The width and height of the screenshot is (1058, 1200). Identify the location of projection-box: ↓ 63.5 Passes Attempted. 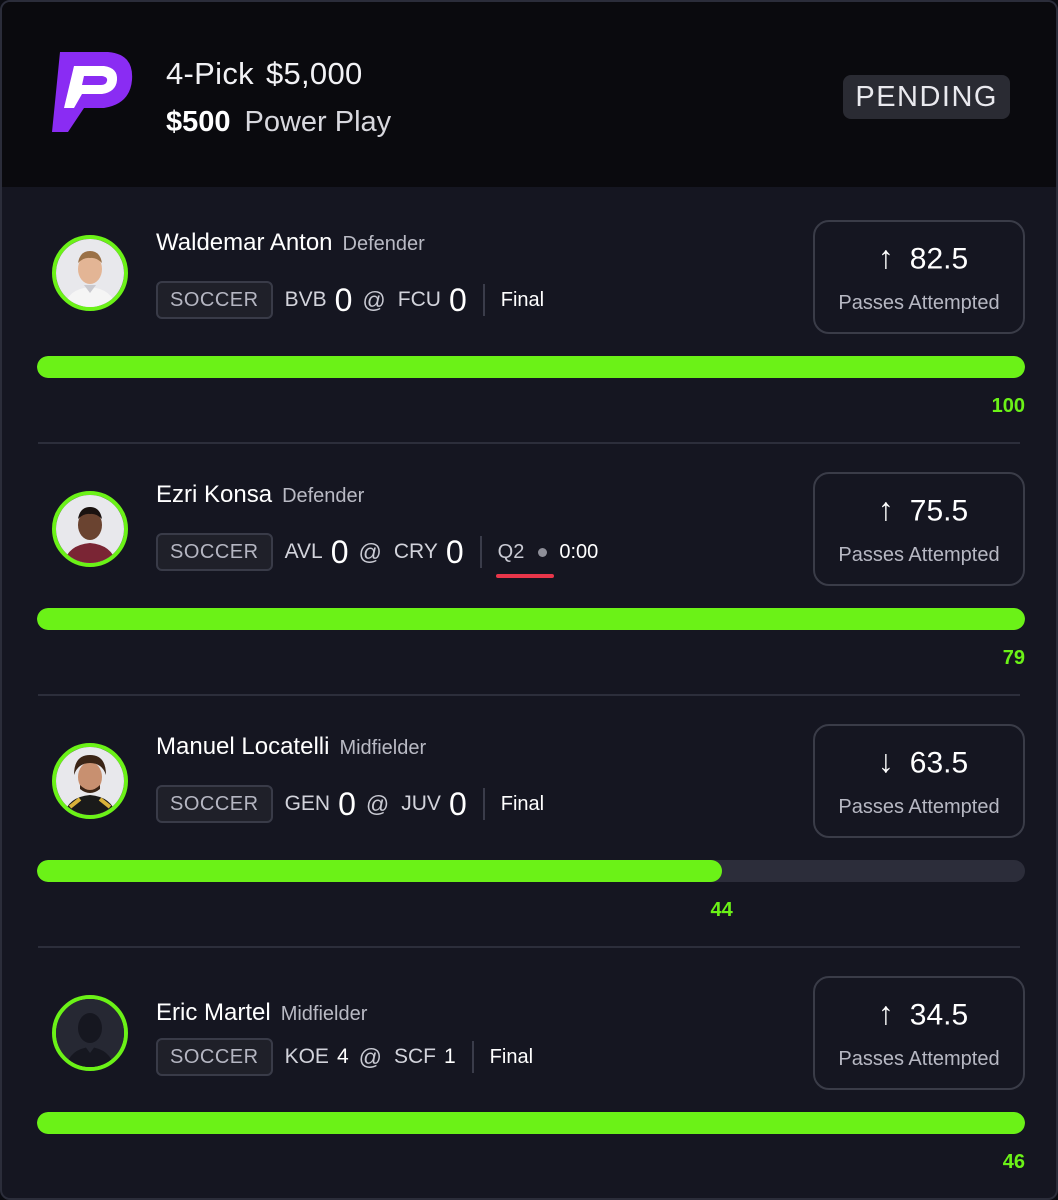
(919, 781).